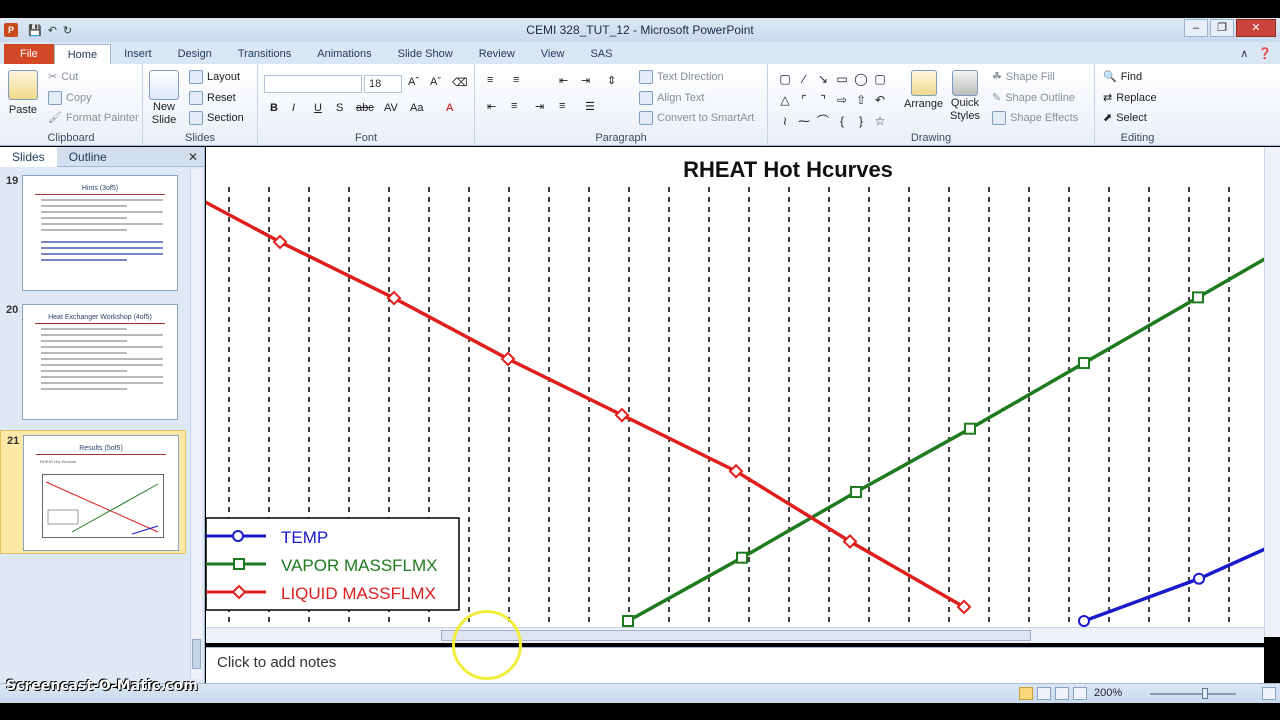 Image resolution: width=1280 pixels, height=720 pixels. What do you see at coordinates (804, 122) in the screenshot?
I see `freeform-shape-icon: ⁓` at bounding box center [804, 122].